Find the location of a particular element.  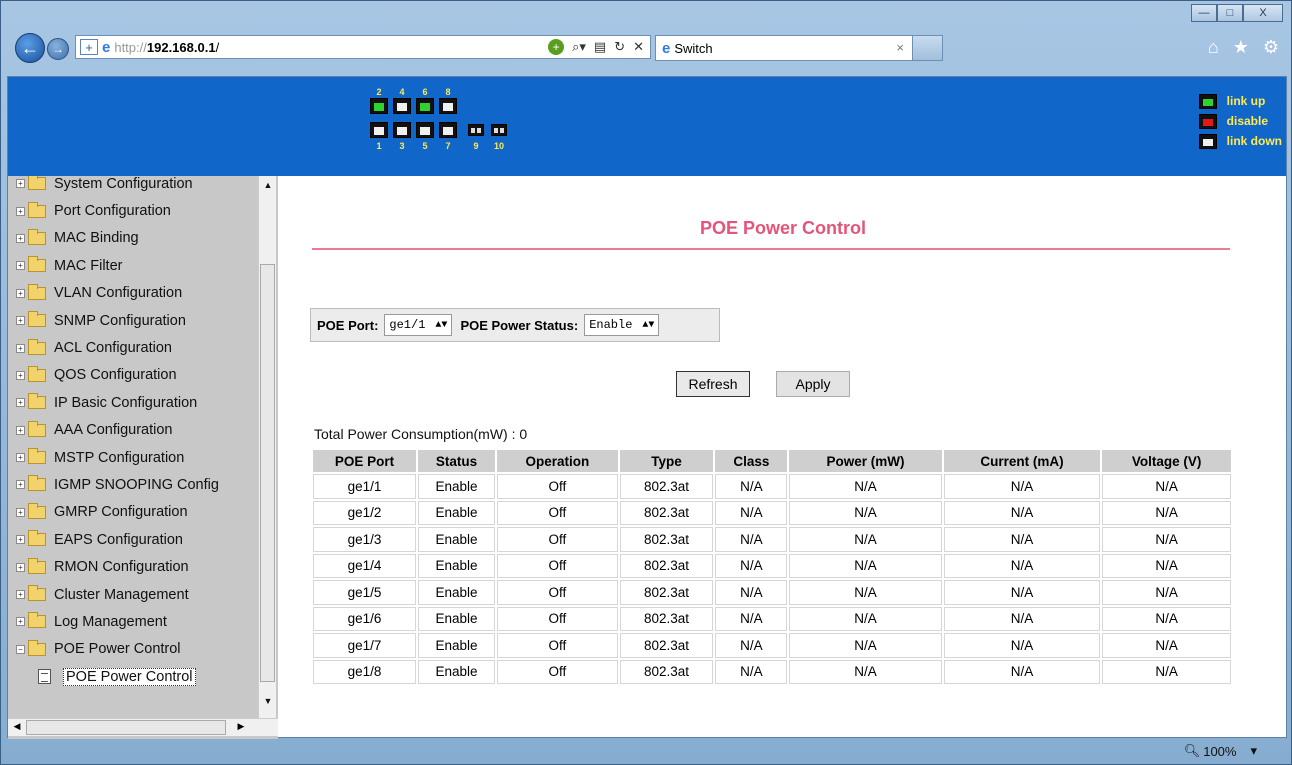

sfp-port-9-icon is located at coordinates (476, 130).